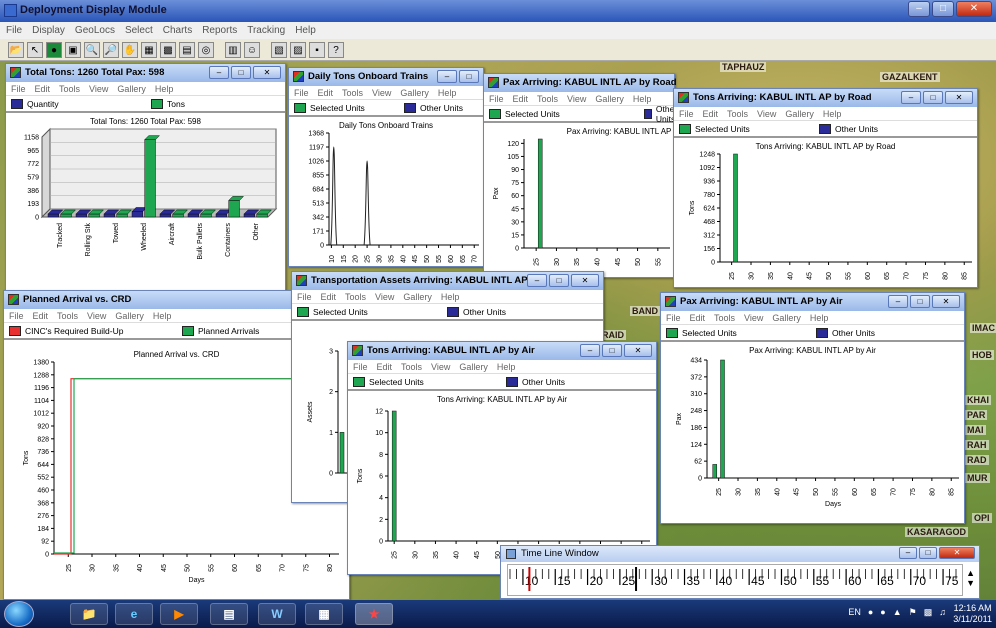  What do you see at coordinates (854, 612) in the screenshot?
I see `language-indicator: EN` at bounding box center [854, 612].